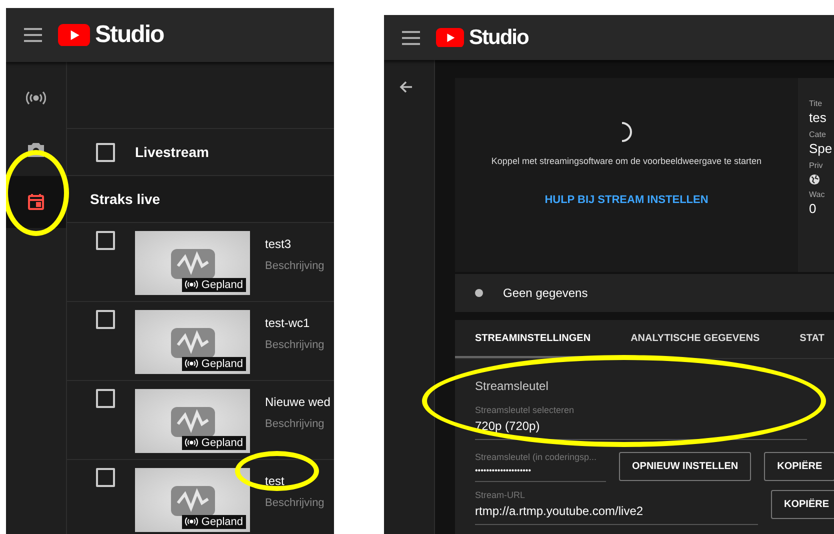 This screenshot has height=534, width=834. Describe the element at coordinates (816, 103) in the screenshot. I see `detail-label: Tite` at that location.